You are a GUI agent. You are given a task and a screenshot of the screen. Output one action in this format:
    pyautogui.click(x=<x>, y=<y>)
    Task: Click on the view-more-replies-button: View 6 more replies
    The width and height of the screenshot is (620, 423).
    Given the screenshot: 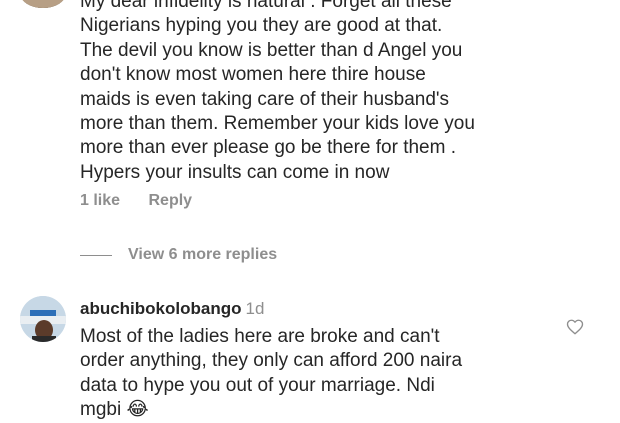 What is the action you would take?
    pyautogui.click(x=178, y=255)
    